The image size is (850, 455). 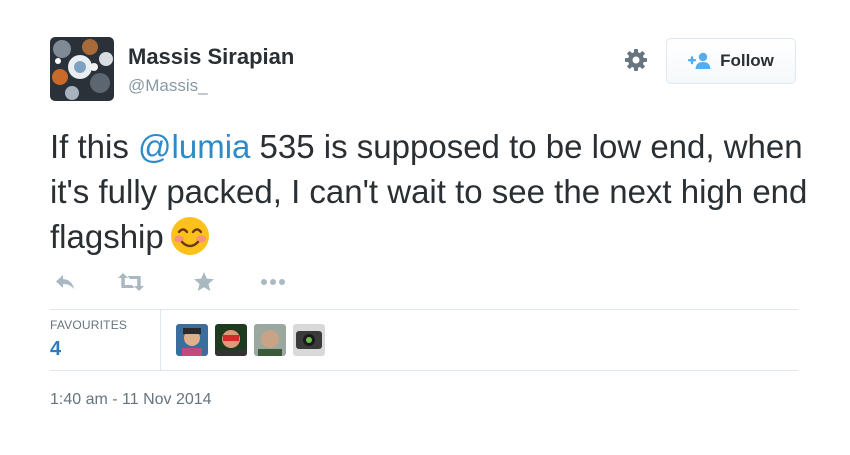 I want to click on favourites-count: 4, so click(x=55, y=349).